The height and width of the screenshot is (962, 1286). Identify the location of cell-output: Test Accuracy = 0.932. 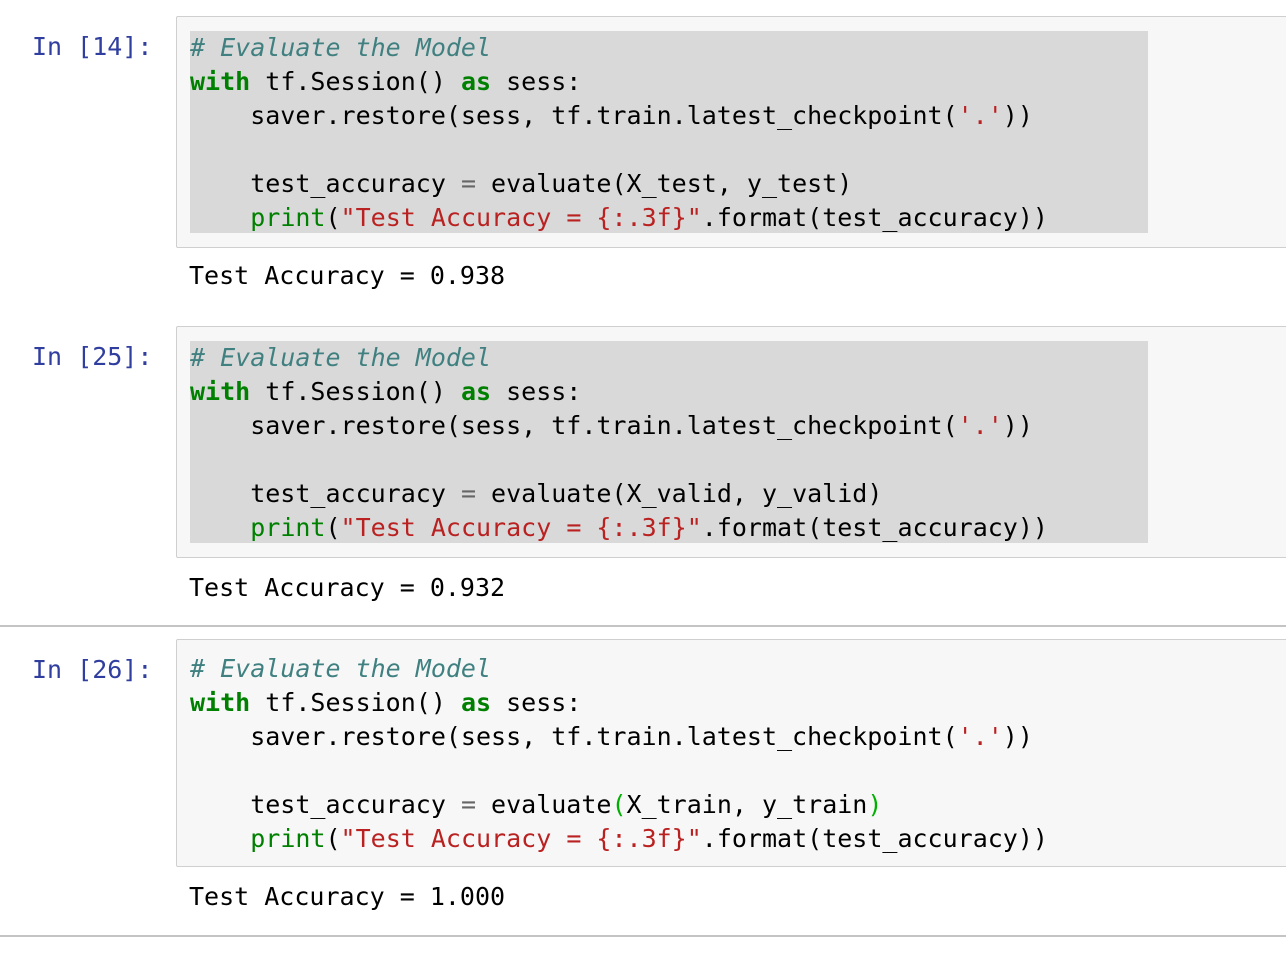
(347, 587).